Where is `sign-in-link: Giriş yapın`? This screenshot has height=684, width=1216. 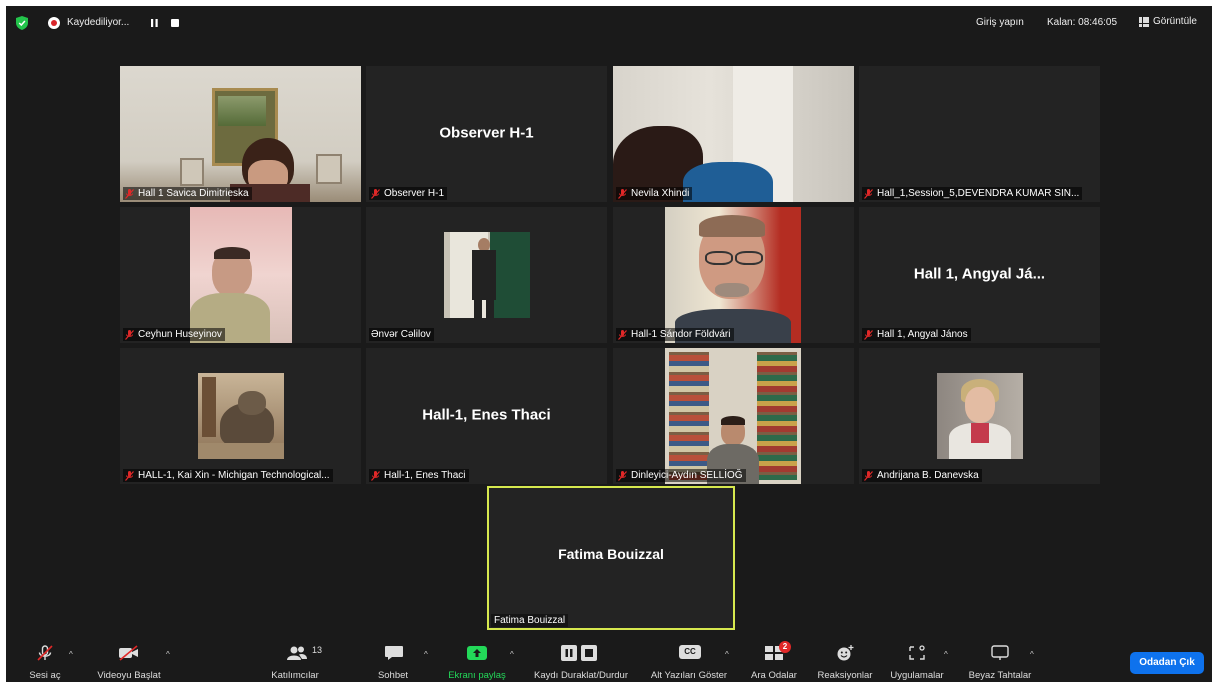 sign-in-link: Giriş yapın is located at coordinates (1000, 22).